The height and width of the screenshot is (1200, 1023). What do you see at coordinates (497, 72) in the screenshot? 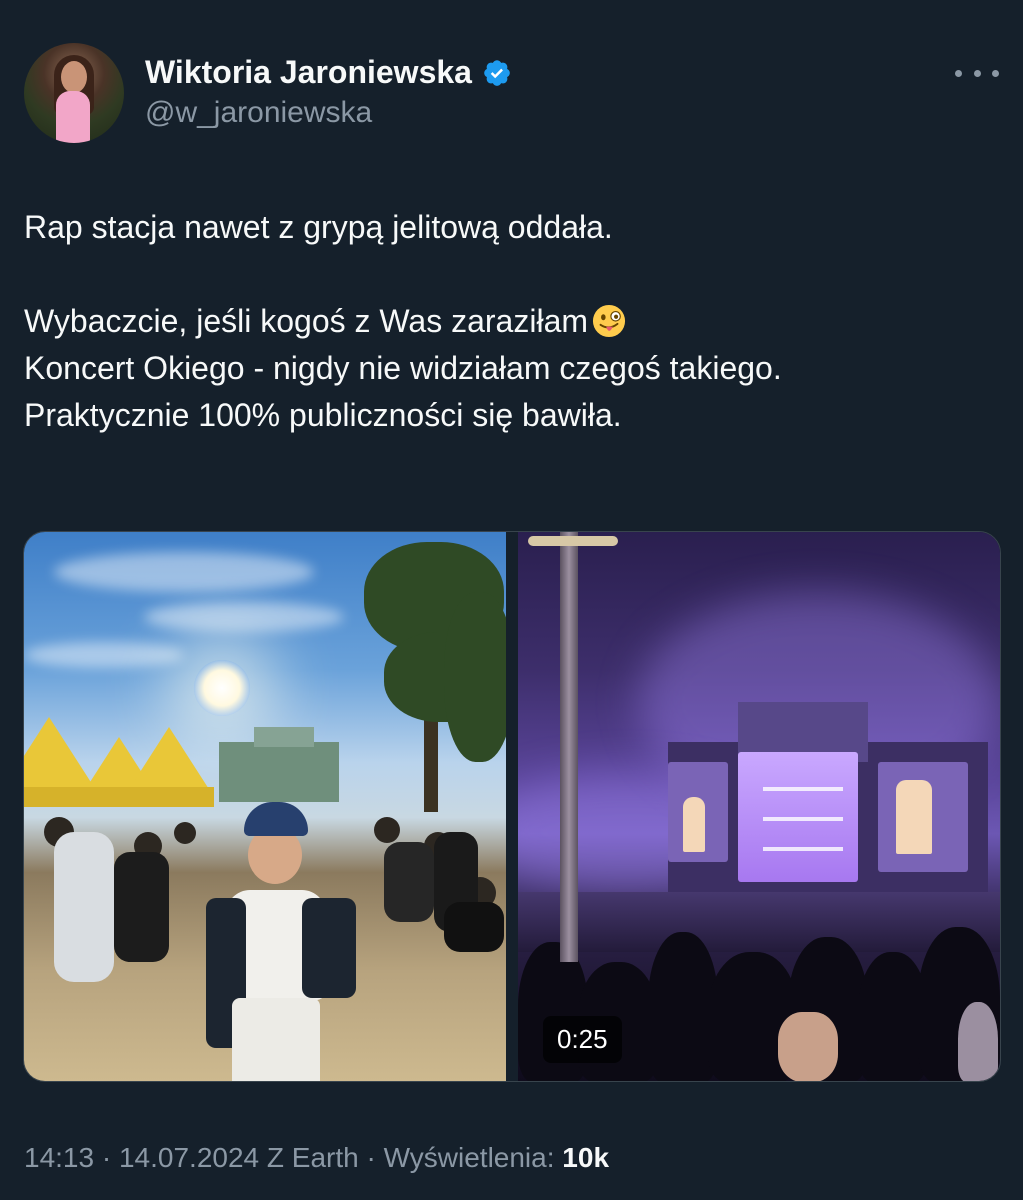
I see `verified-badge-icon` at bounding box center [497, 72].